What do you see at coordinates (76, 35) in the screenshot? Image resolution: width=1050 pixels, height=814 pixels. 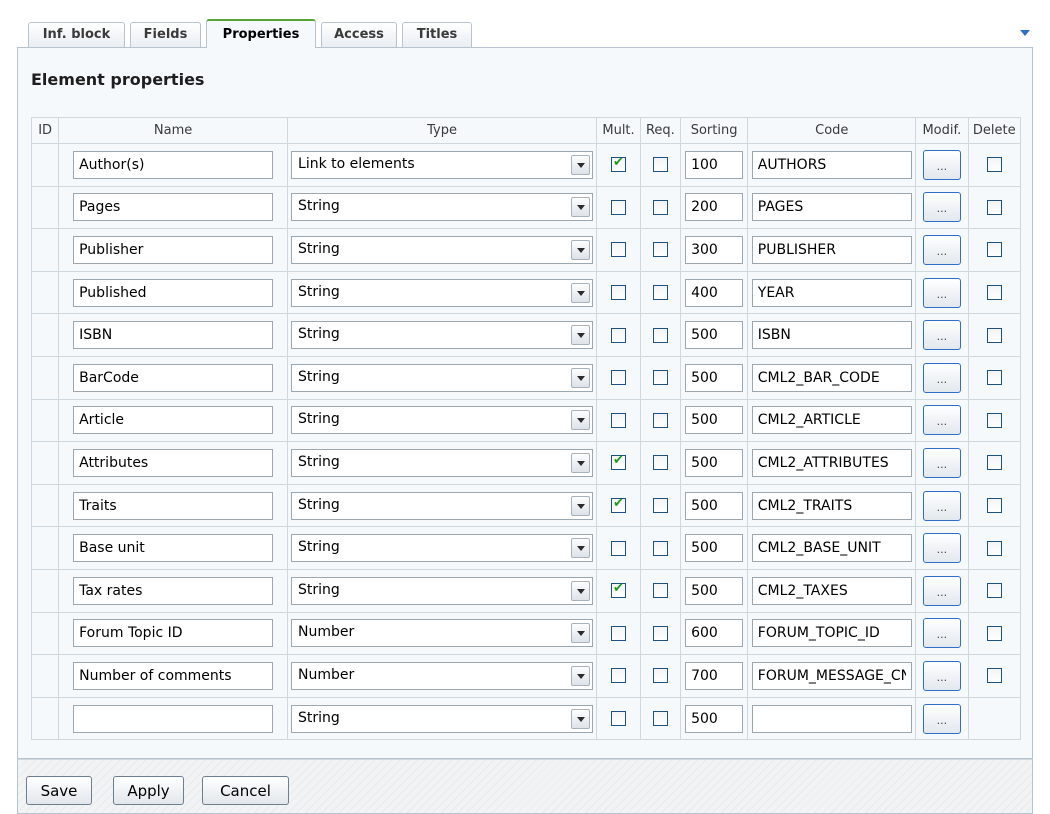 I see `tab-inf-block: Inf. block` at bounding box center [76, 35].